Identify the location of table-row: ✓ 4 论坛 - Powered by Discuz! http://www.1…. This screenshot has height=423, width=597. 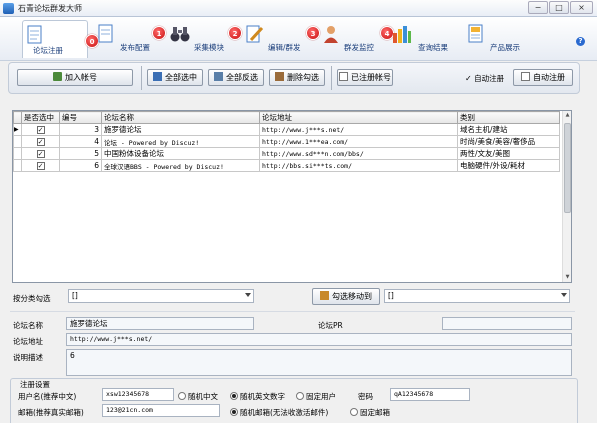
(286, 141).